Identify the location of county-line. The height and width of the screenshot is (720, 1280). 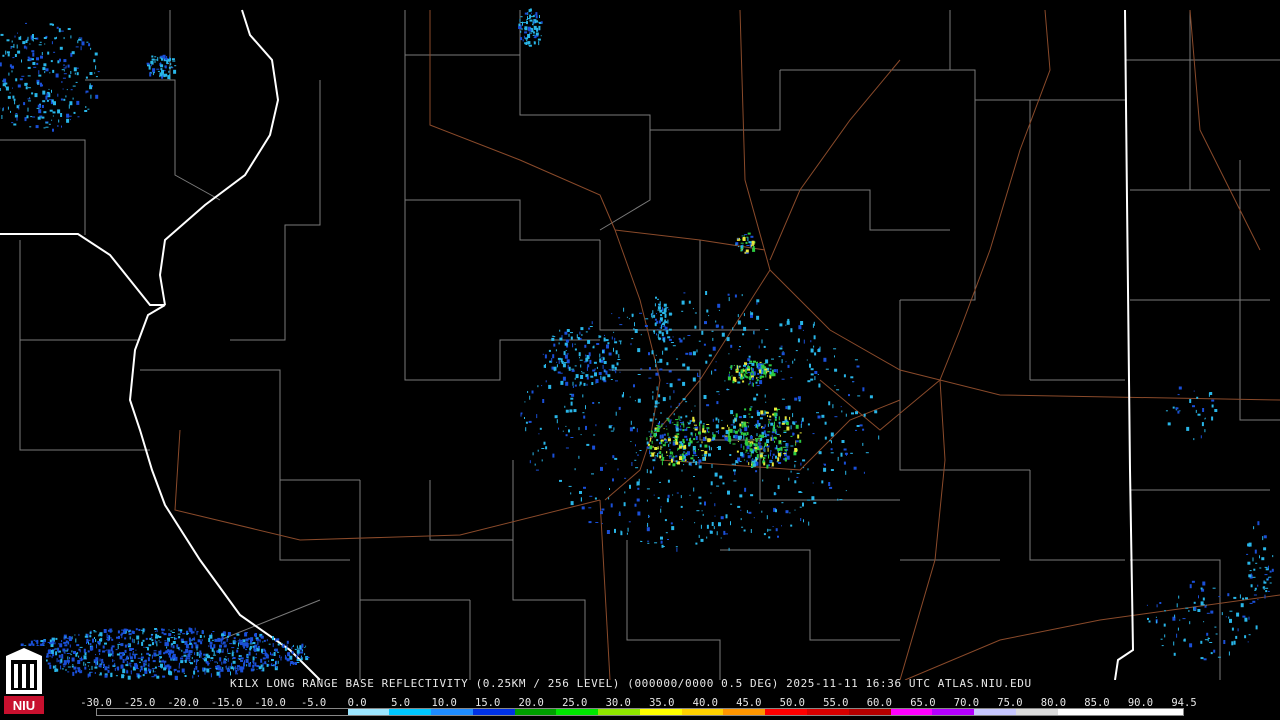
(463, 33).